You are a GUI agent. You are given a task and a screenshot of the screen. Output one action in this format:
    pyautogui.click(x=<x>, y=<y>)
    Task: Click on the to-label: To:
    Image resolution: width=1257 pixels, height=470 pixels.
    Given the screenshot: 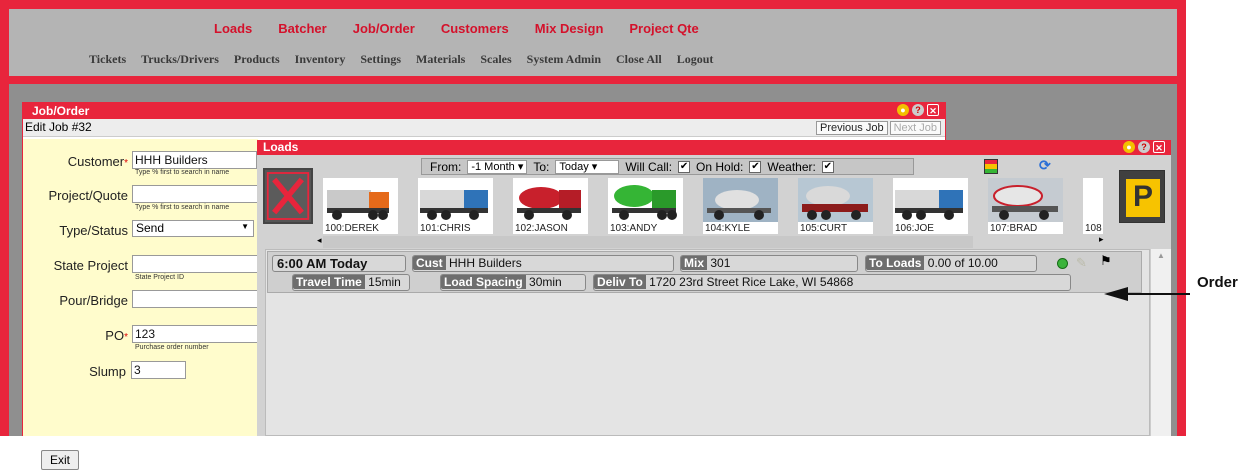 What is the action you would take?
    pyautogui.click(x=541, y=166)
    